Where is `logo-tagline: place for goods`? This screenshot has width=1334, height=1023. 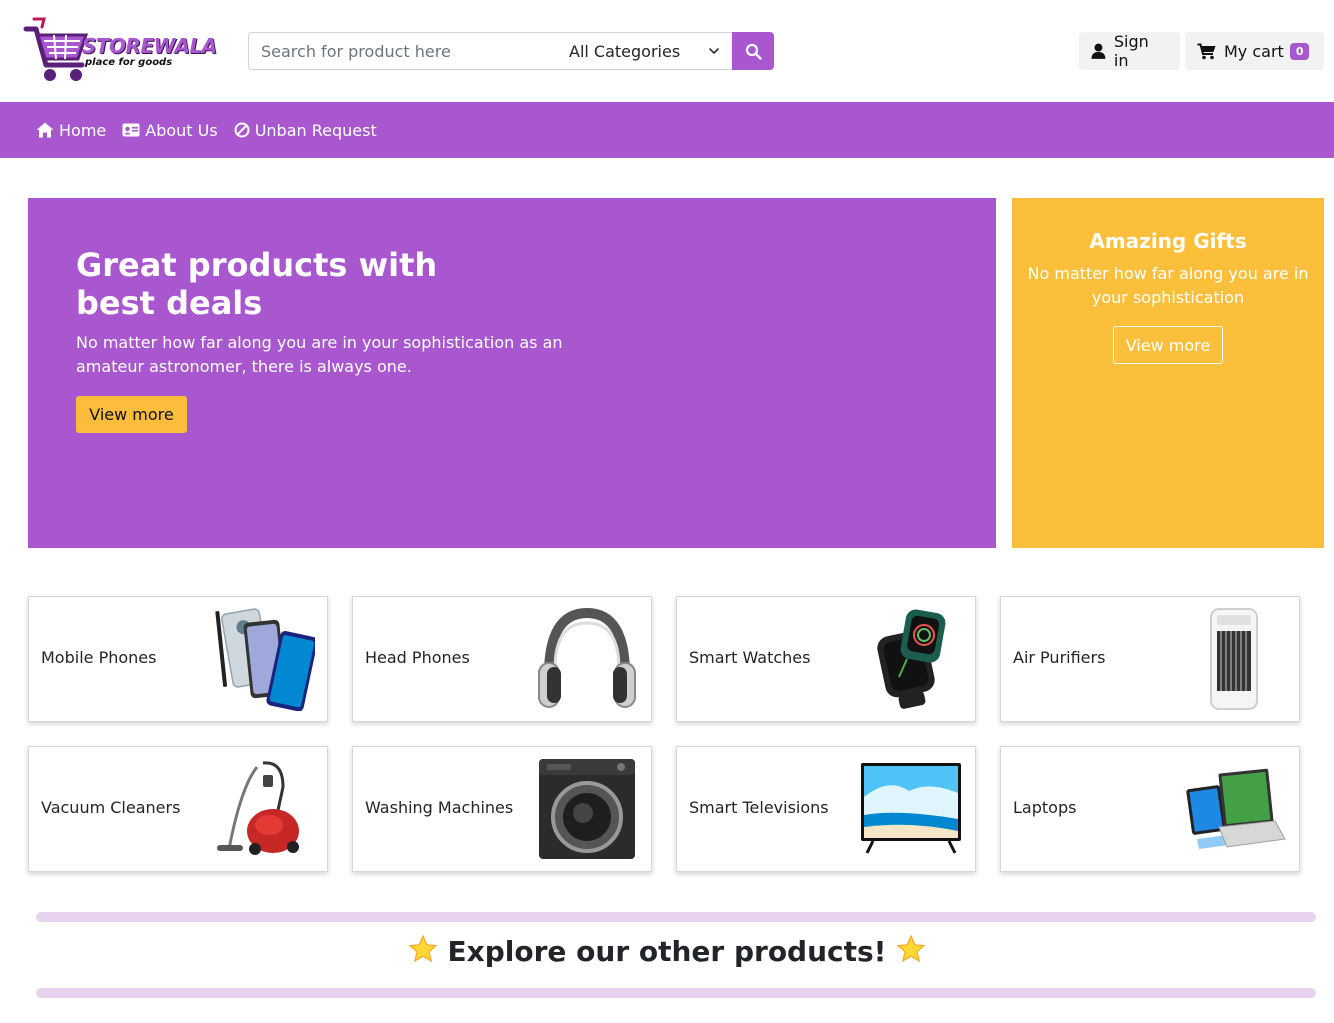 logo-tagline: place for goods is located at coordinates (129, 62).